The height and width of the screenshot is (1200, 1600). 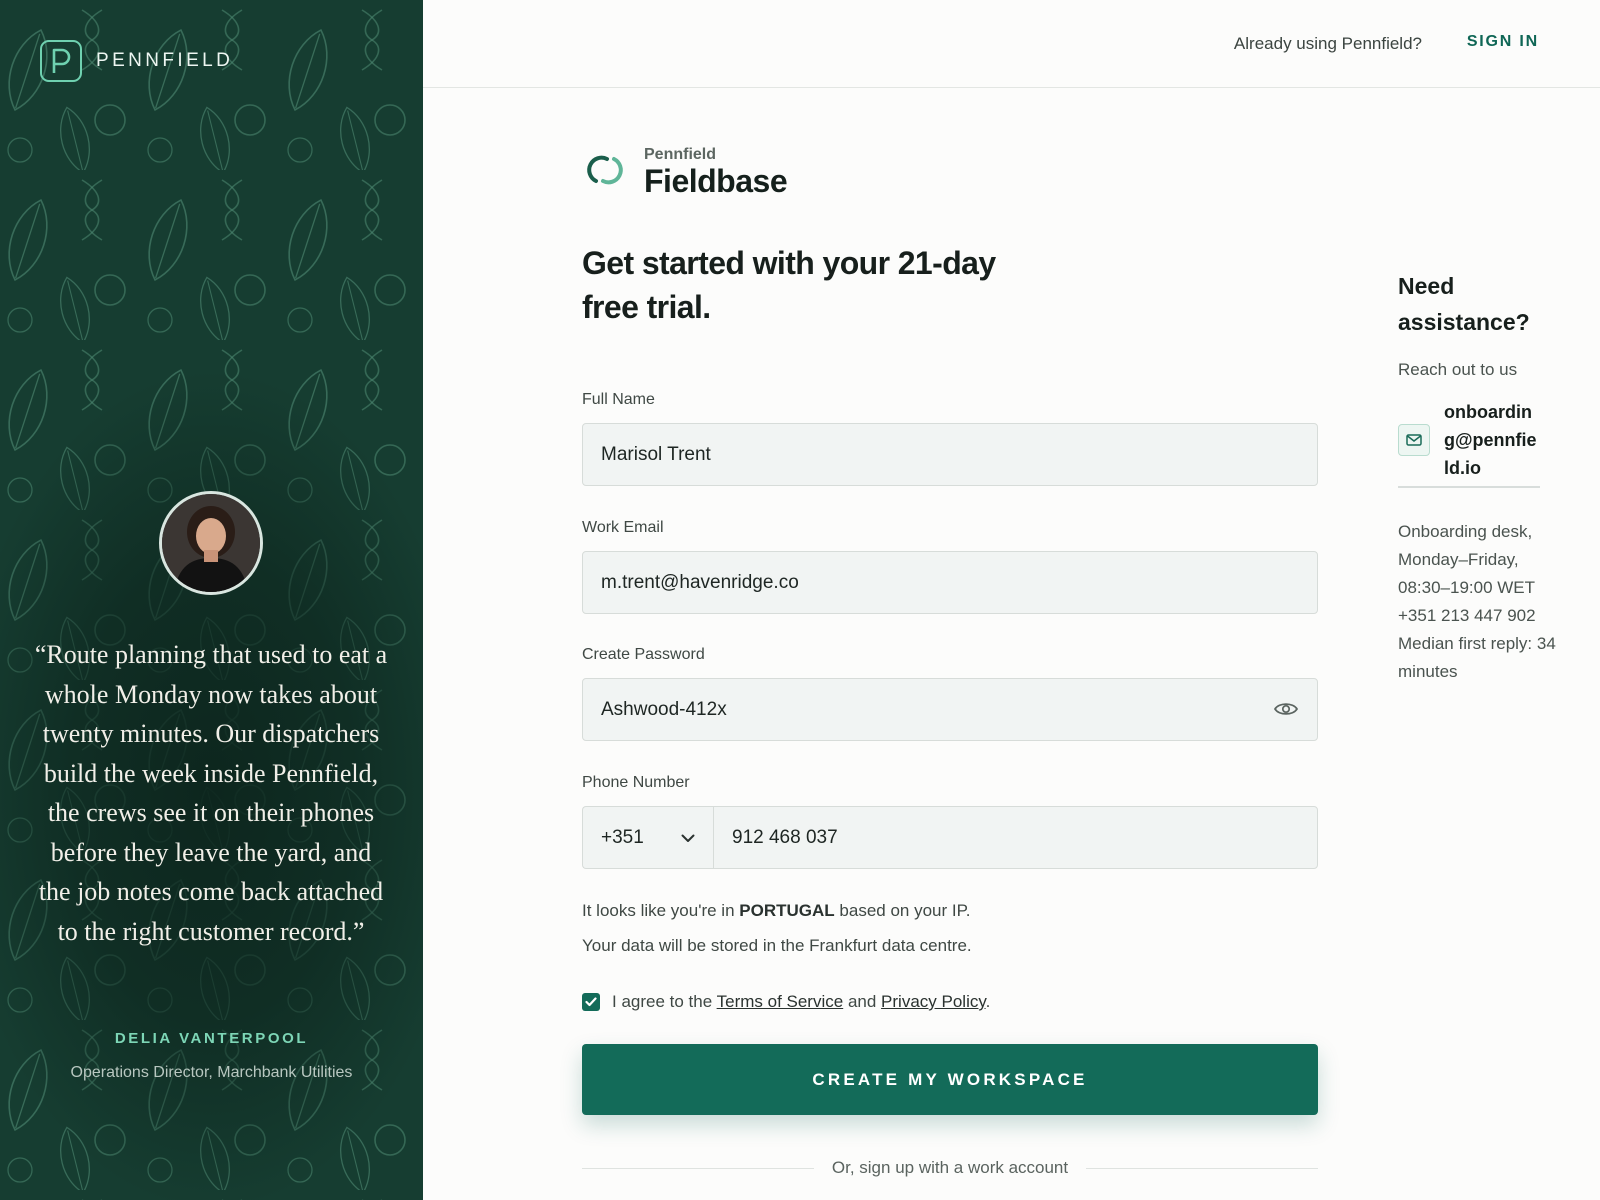 I want to click on fieldbase-logo-icon, so click(x=605, y=172).